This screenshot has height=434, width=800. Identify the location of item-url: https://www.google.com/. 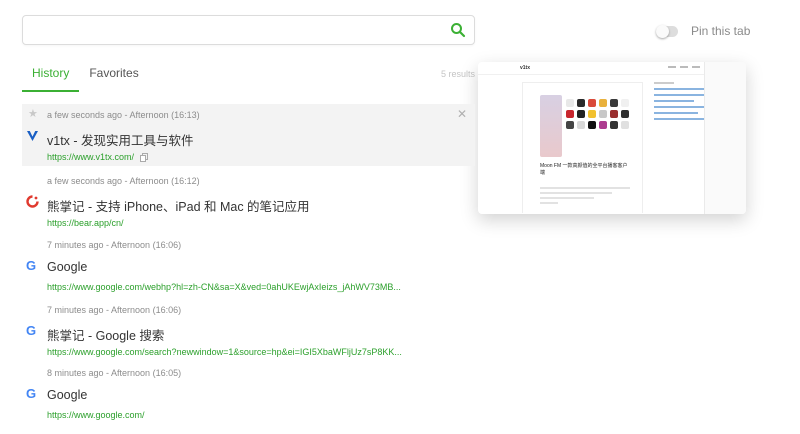
(96, 415).